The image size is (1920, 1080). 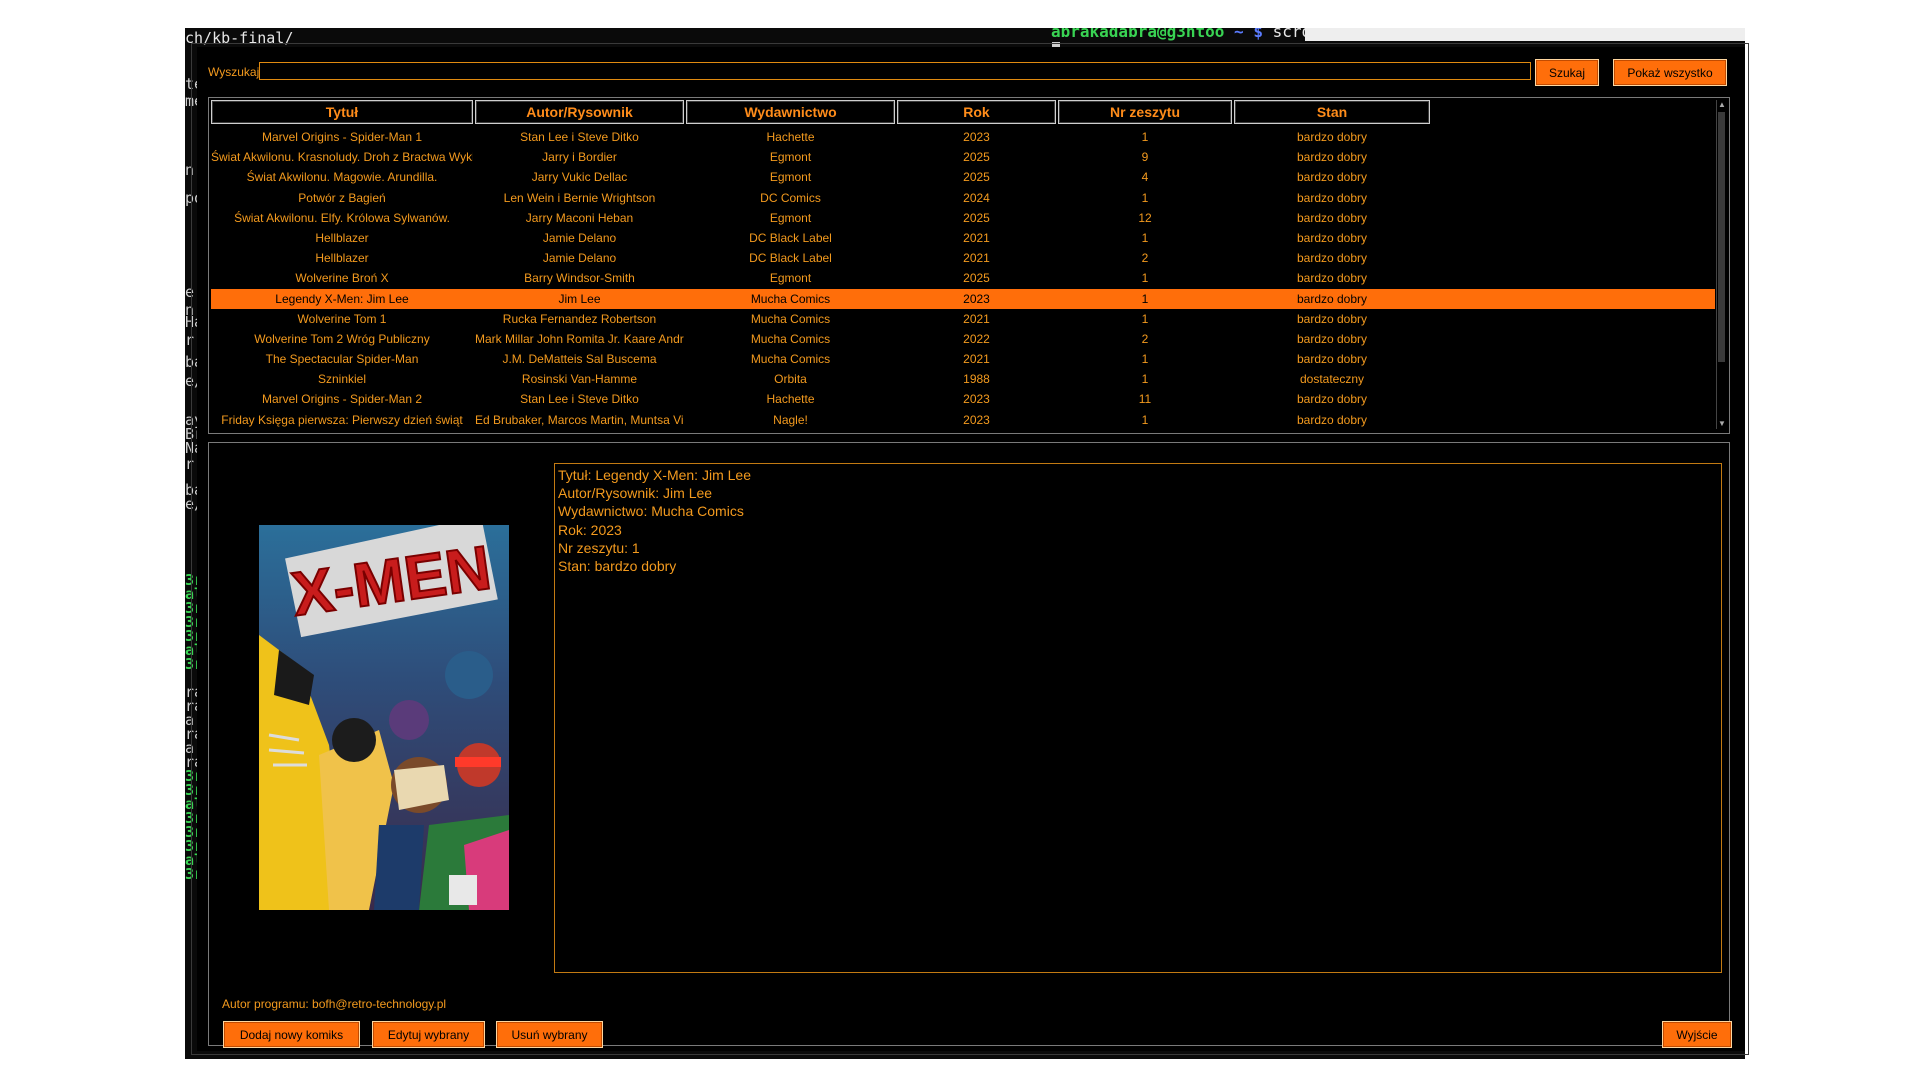 I want to click on table-scrollbar: ▲ ▼, so click(x=1721, y=264).